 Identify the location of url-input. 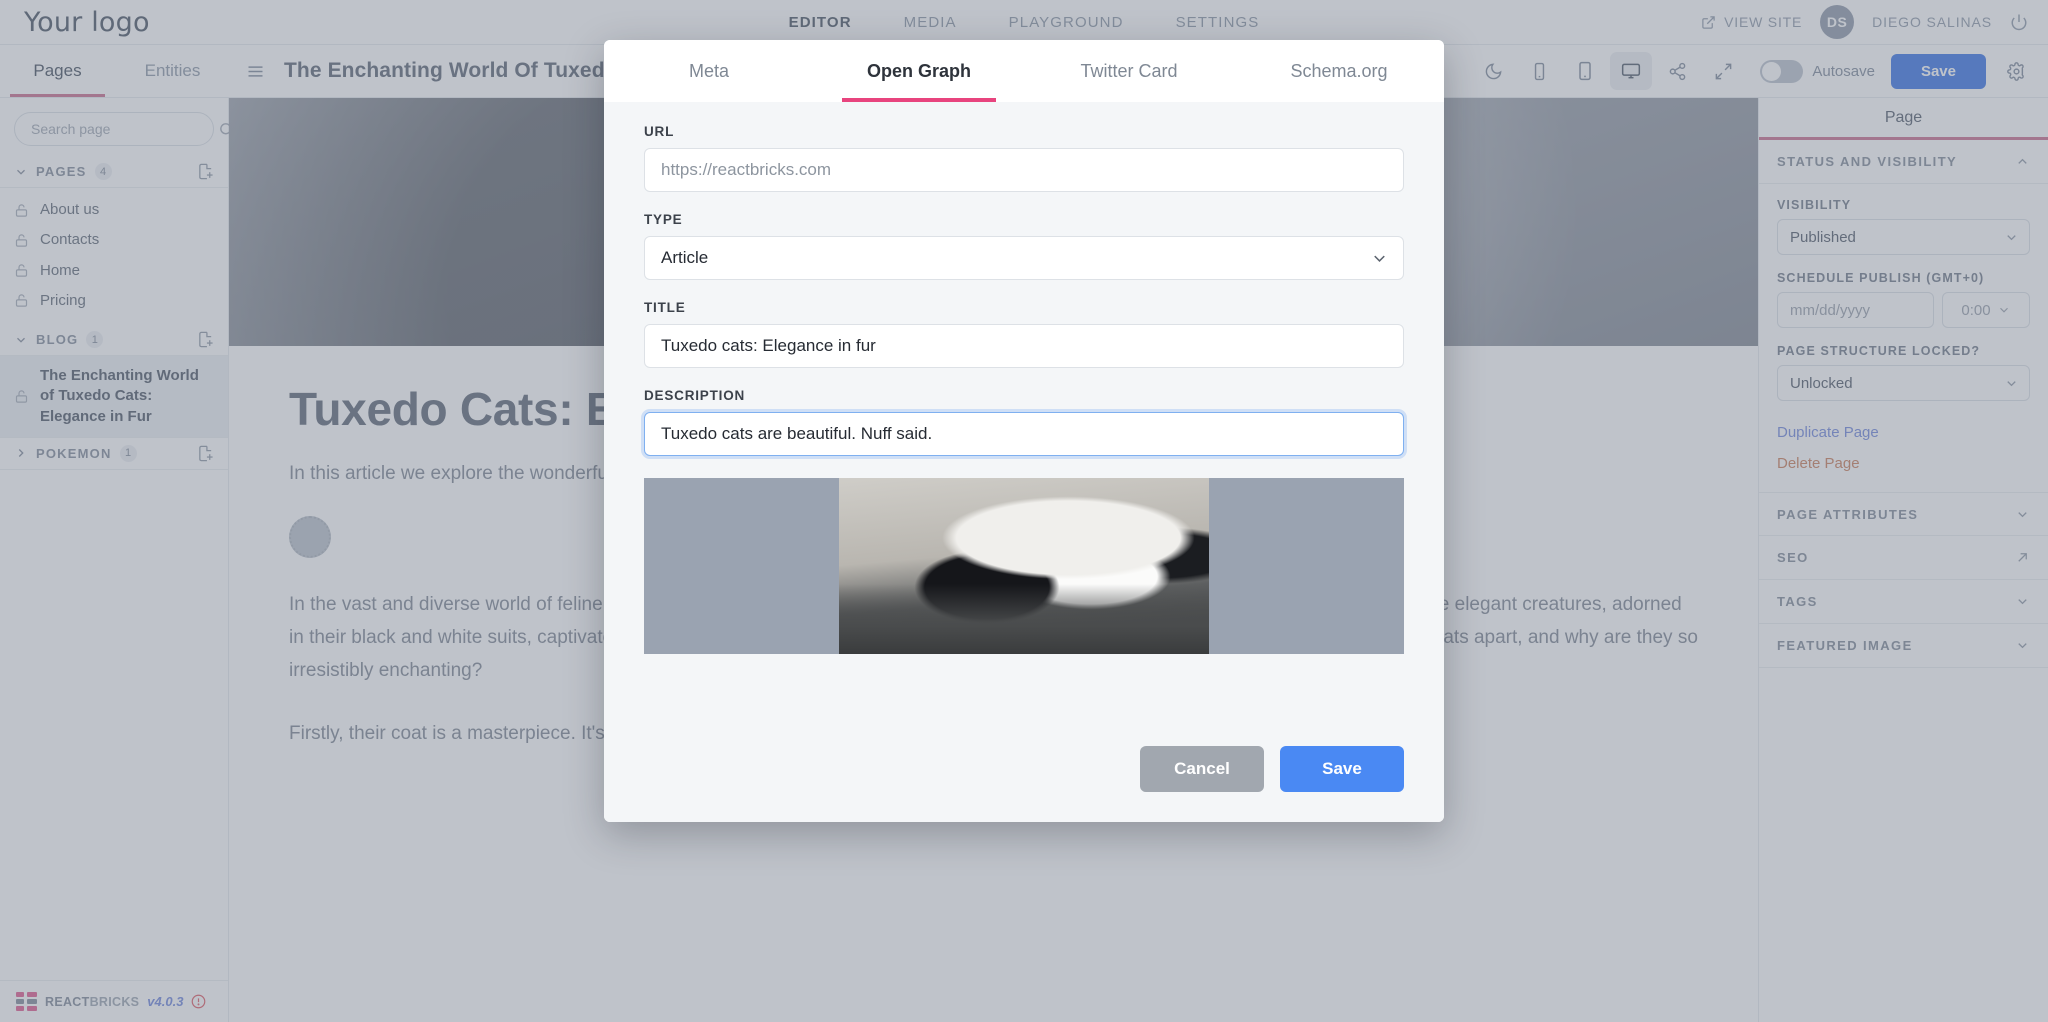
(1024, 170).